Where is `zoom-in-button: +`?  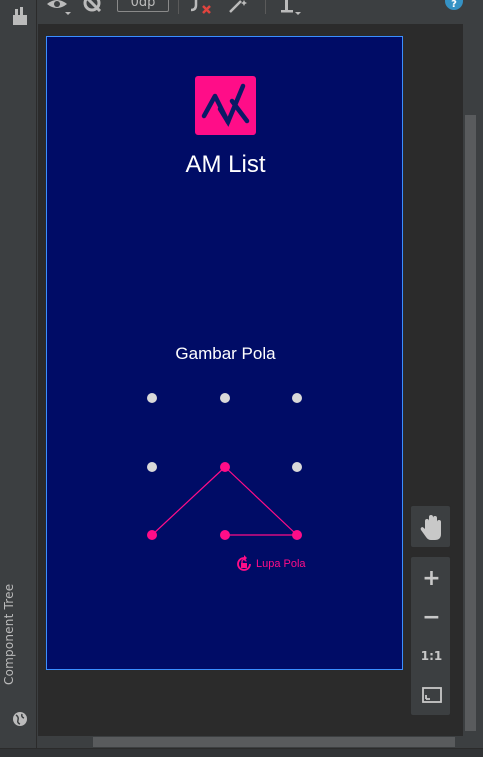 zoom-in-button: + is located at coordinates (431, 578).